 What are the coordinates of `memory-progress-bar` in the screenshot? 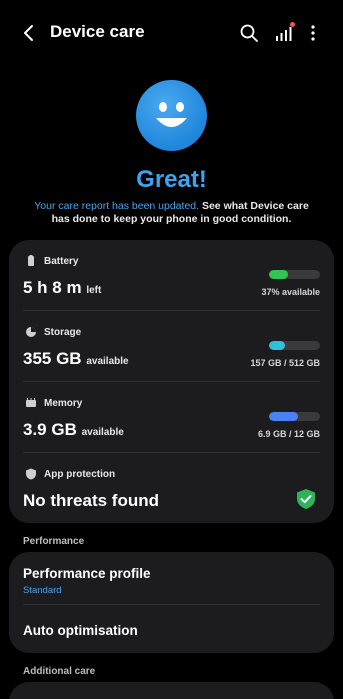 It's located at (294, 416).